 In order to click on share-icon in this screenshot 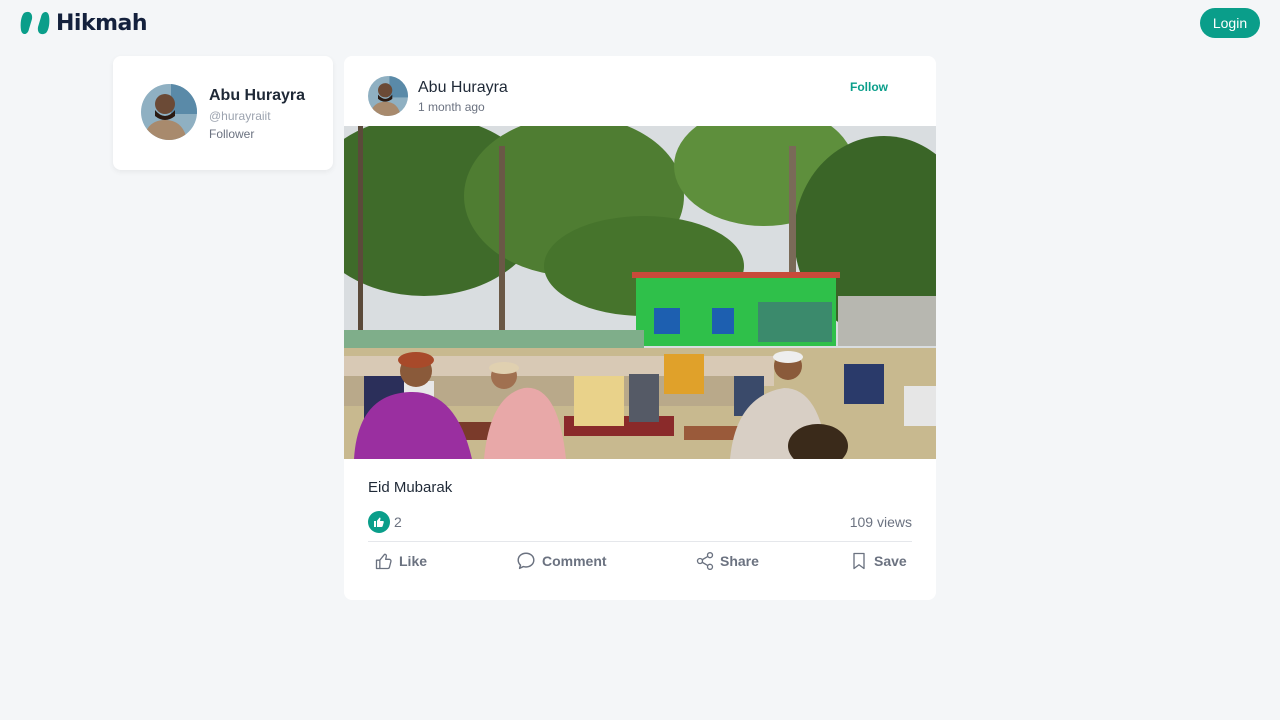, I will do `click(705, 561)`.